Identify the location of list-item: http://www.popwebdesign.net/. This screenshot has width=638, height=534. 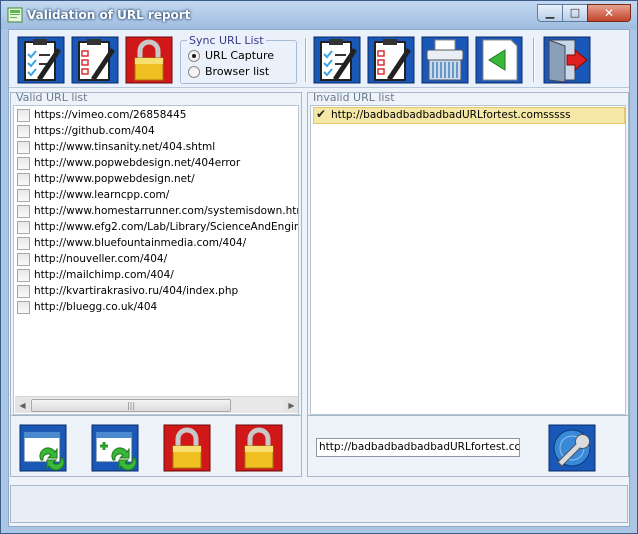
(157, 179).